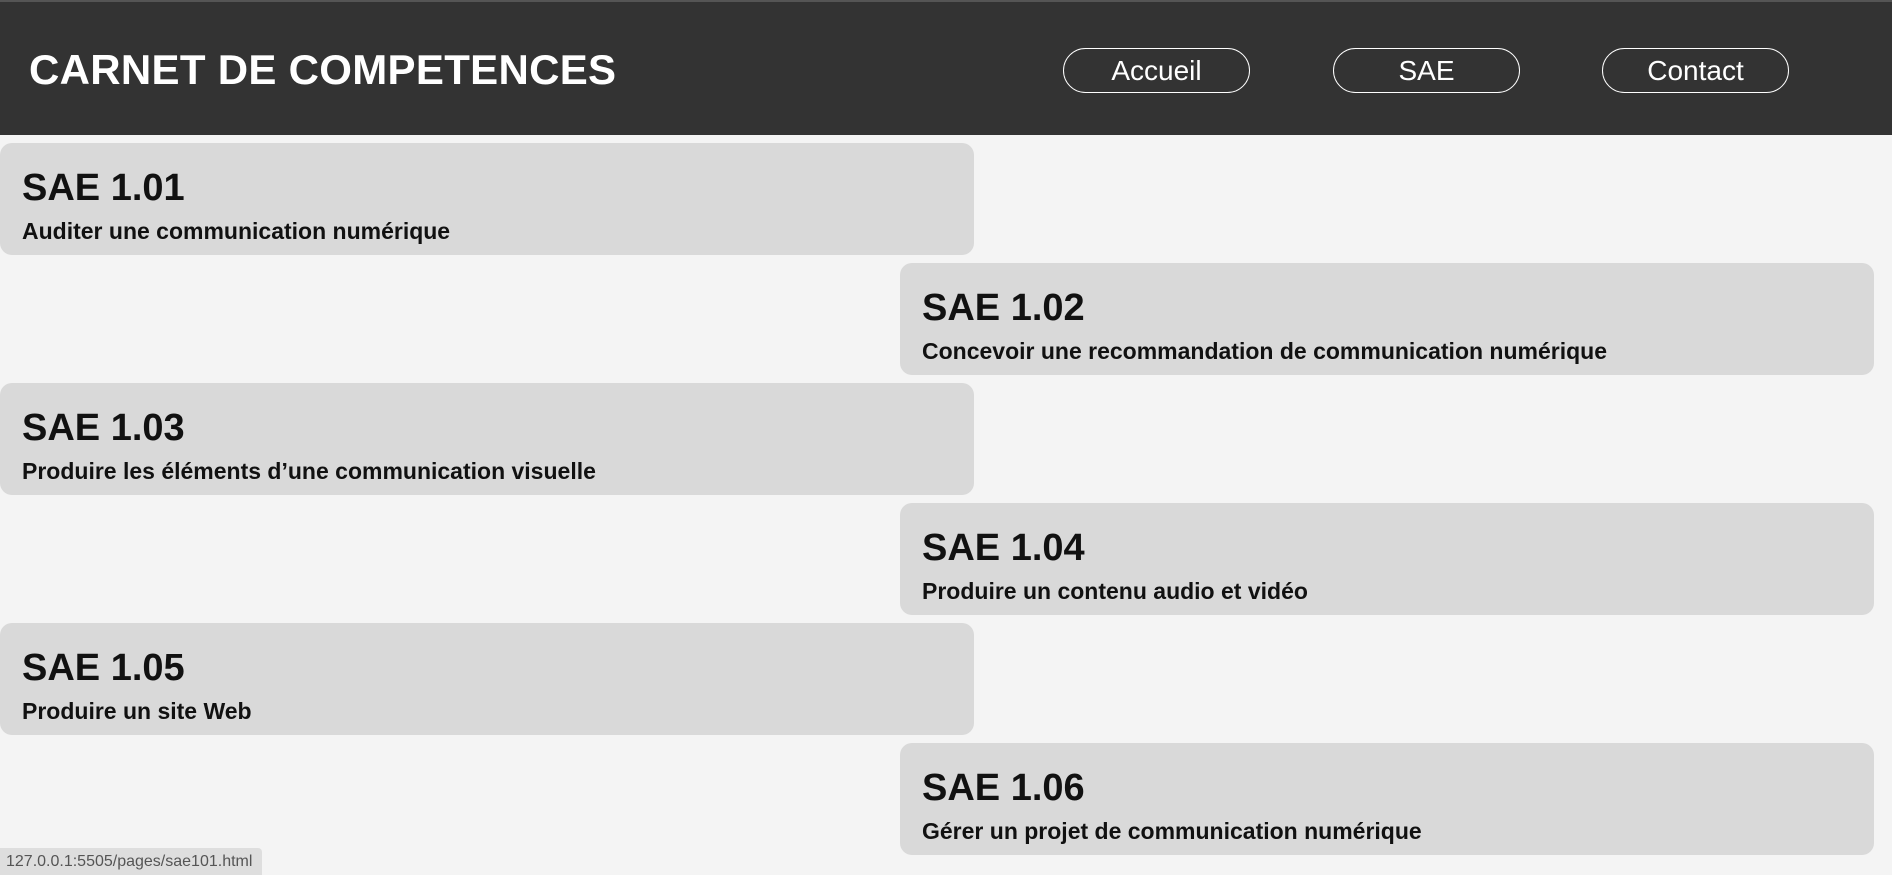  What do you see at coordinates (1695, 70) in the screenshot?
I see `nav-contact-button: Contact` at bounding box center [1695, 70].